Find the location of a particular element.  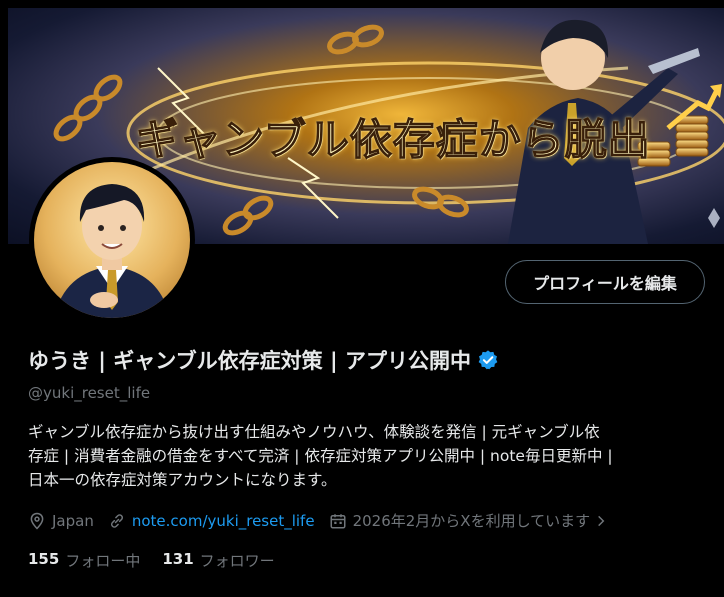

joined-item: 2026年2月からXを利用しています is located at coordinates (472, 520).